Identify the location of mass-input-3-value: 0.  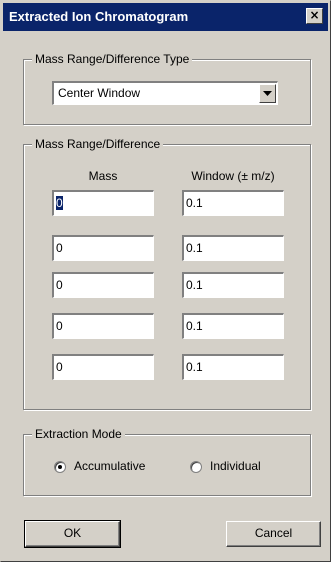
(59, 285).